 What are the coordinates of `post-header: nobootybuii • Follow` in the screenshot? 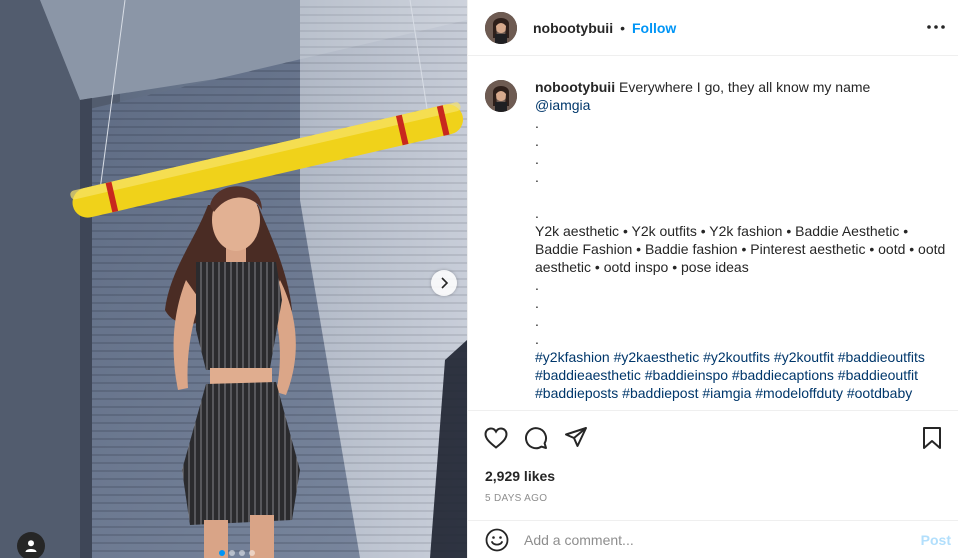 It's located at (713, 28).